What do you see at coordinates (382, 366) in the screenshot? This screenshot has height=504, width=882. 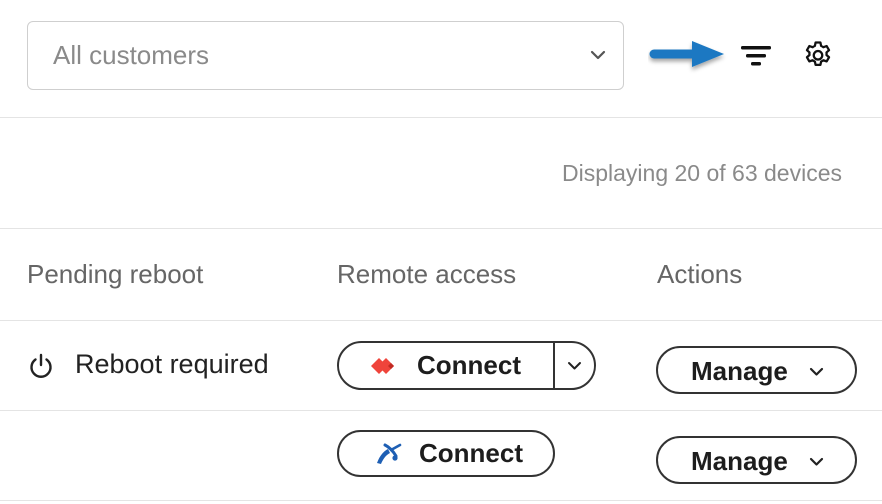 I see `anydesk-icon` at bounding box center [382, 366].